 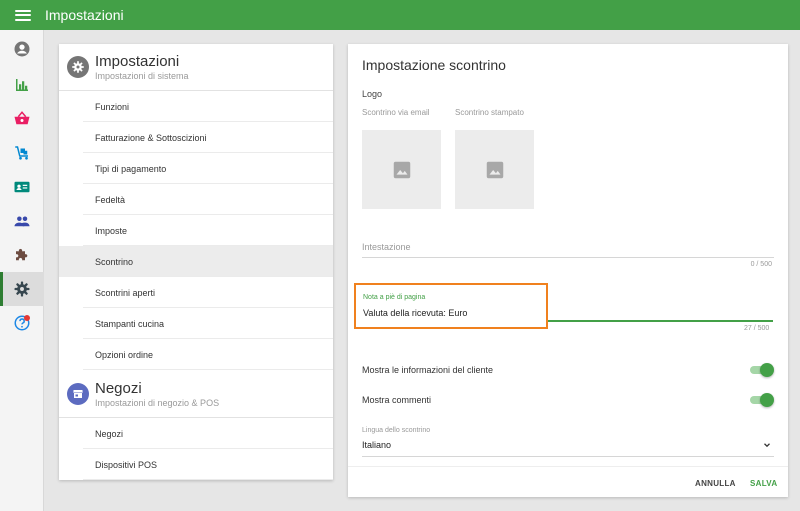 I want to click on stores-section-title: Negozi, so click(x=118, y=388).